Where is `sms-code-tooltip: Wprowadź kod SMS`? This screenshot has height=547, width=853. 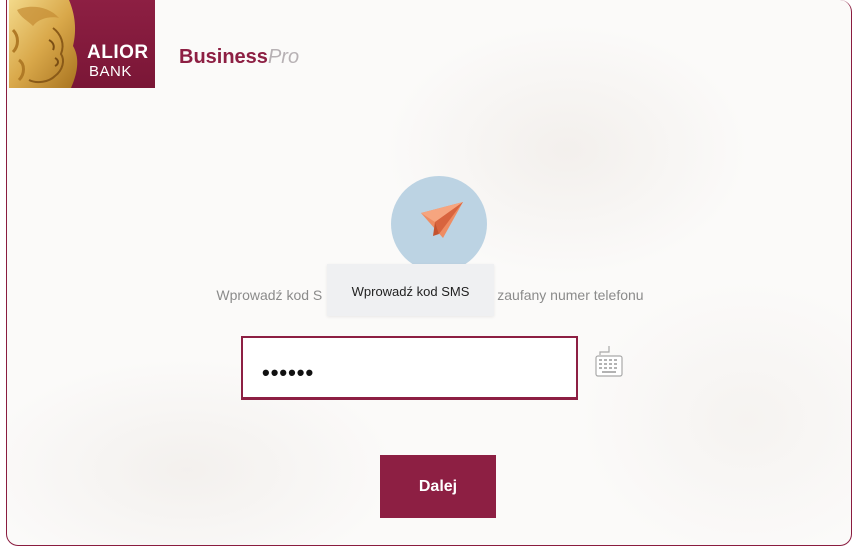 sms-code-tooltip: Wprowadź kod SMS is located at coordinates (410, 290).